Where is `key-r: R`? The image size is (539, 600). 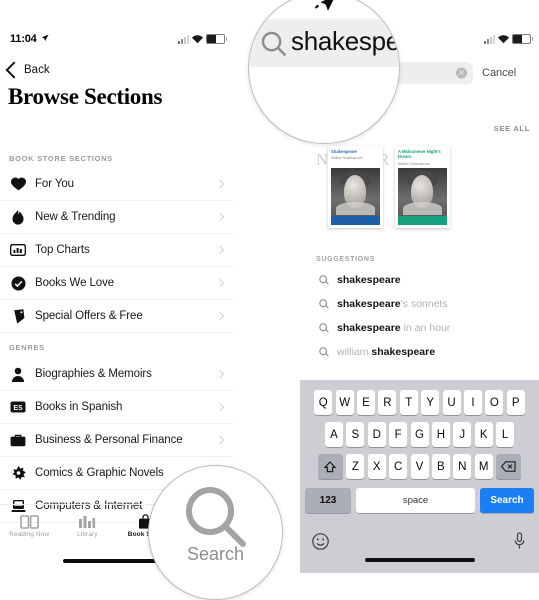 key-r: R is located at coordinates (387, 402).